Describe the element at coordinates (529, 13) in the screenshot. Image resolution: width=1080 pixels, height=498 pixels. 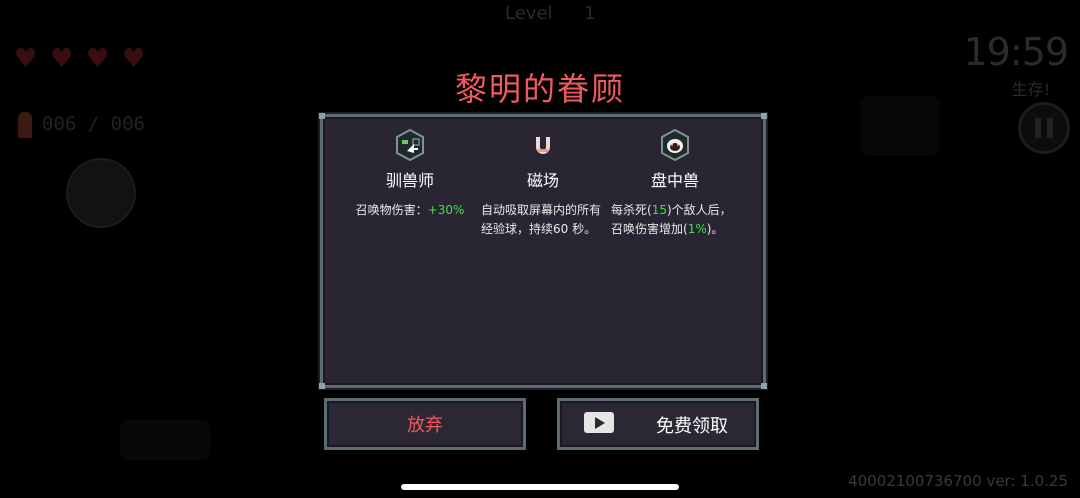
I see `level-label: Level` at that location.